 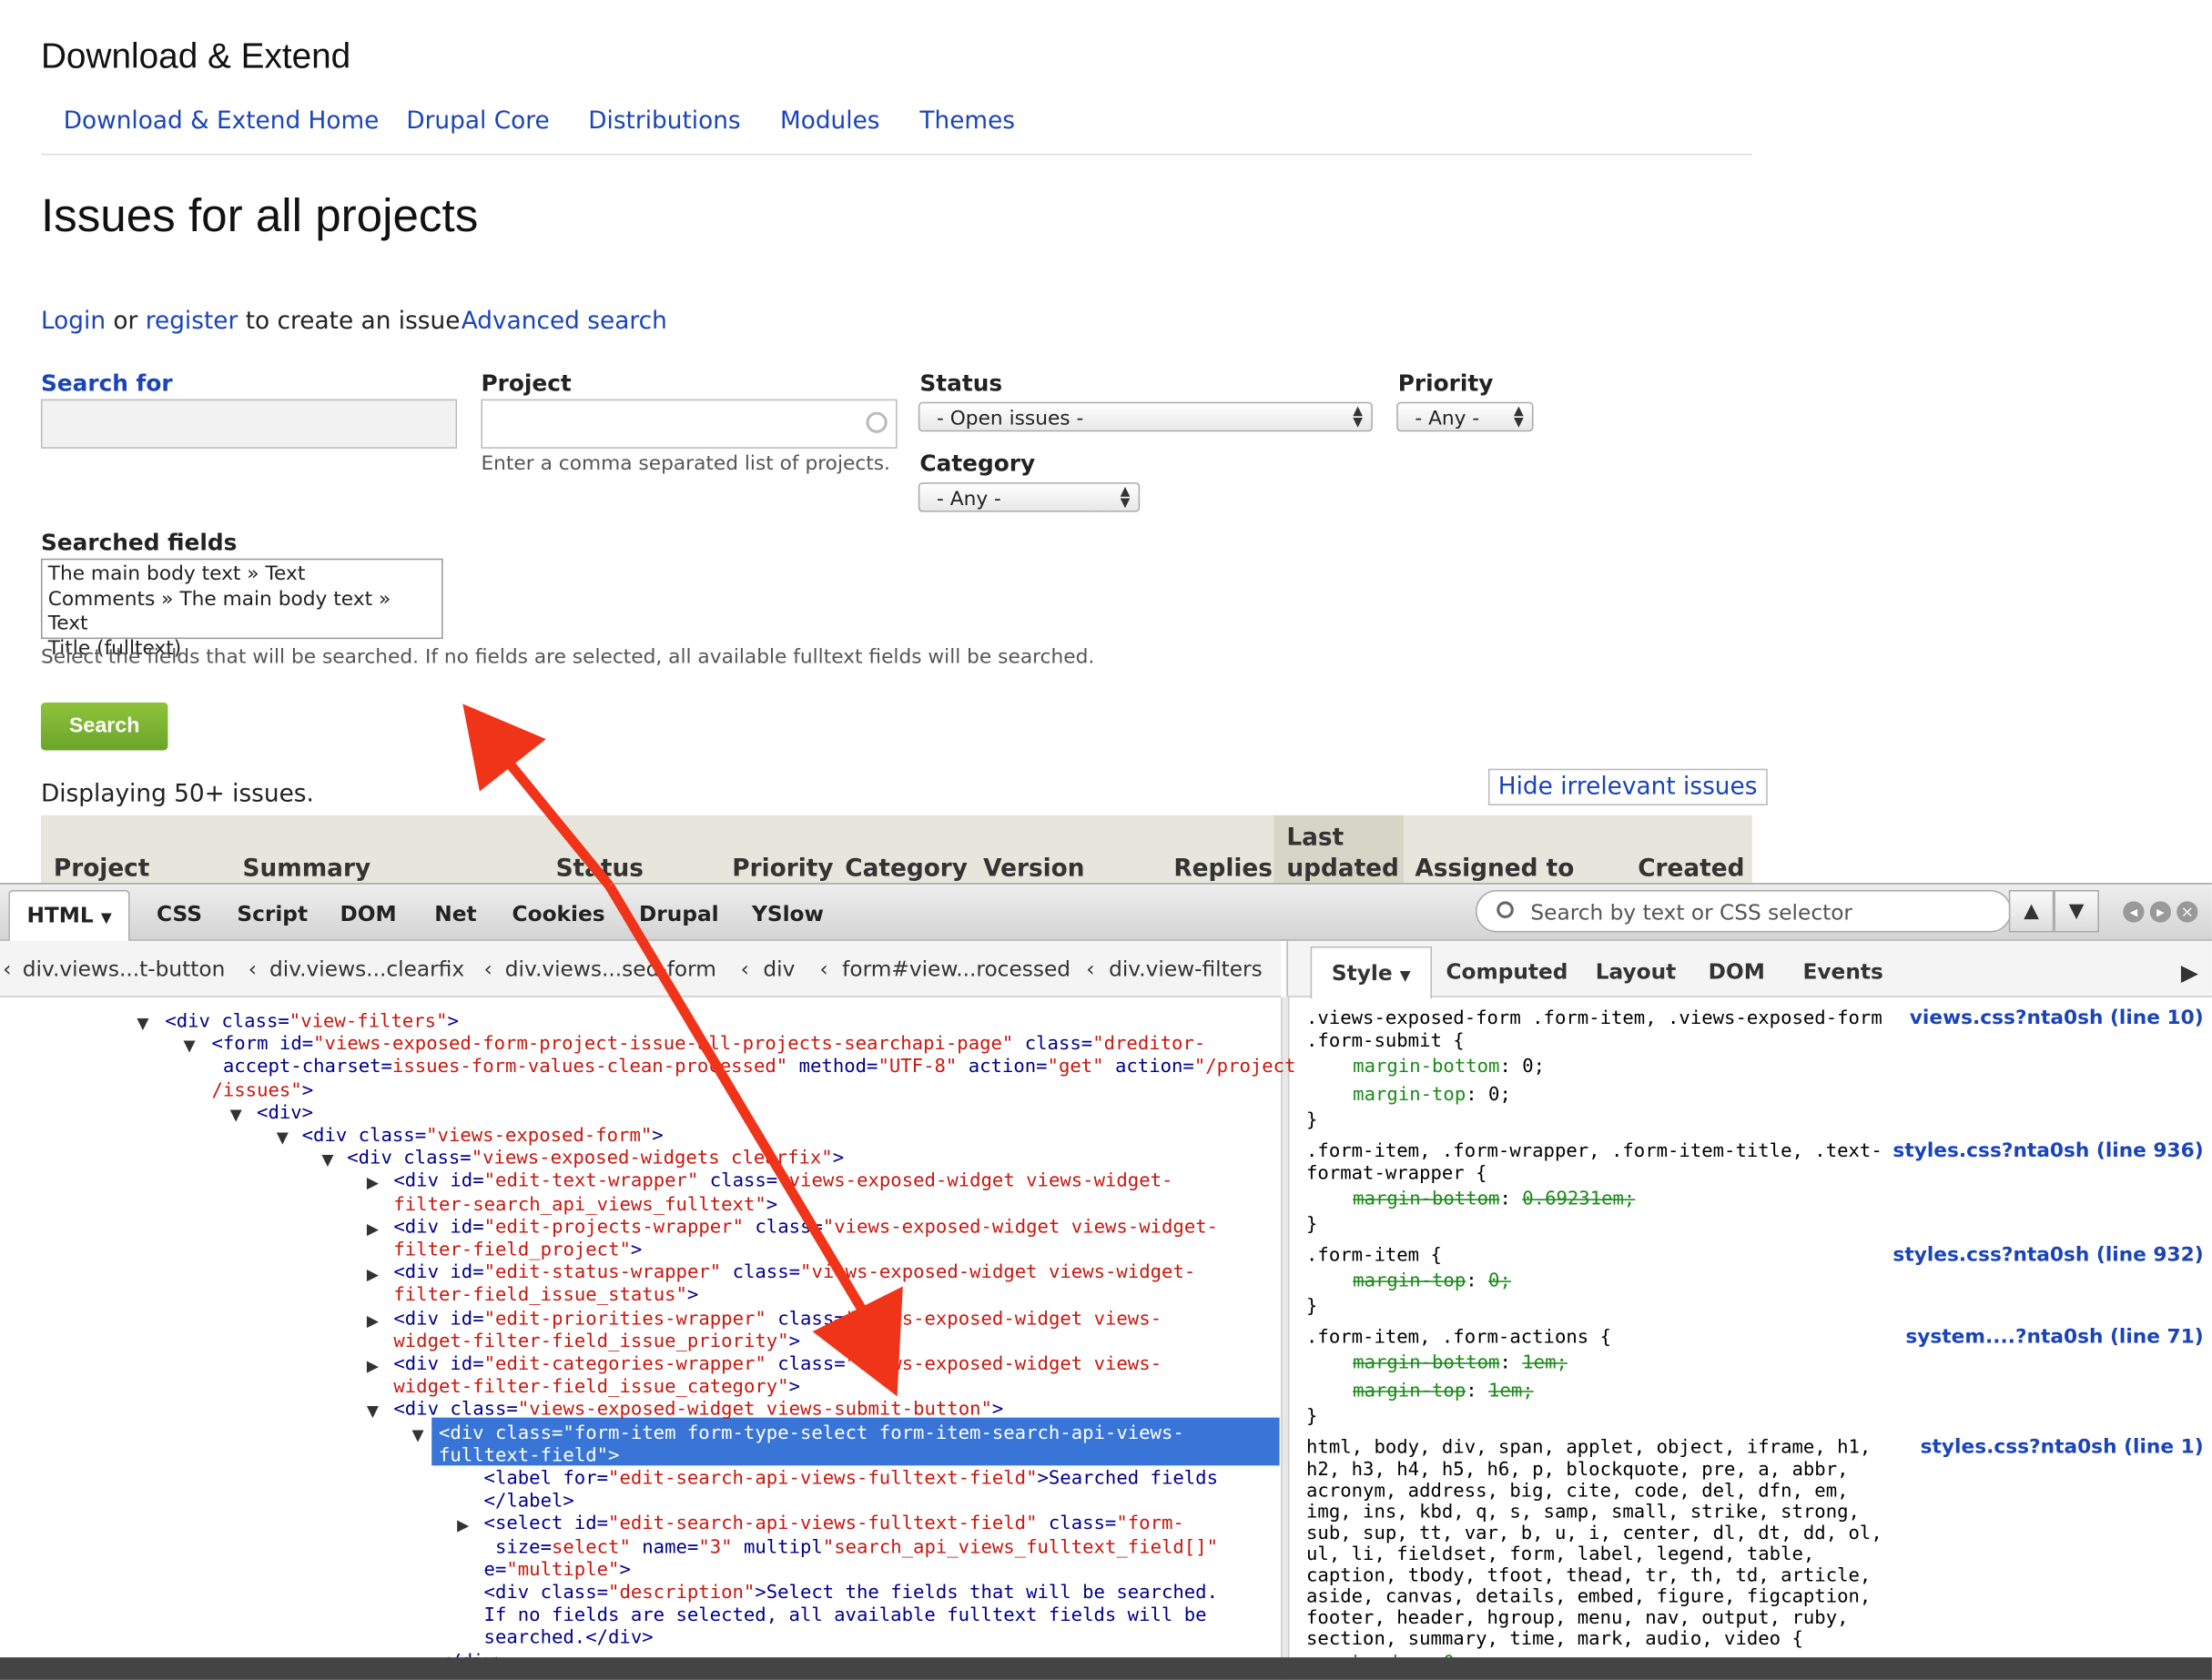 I want to click on arrow-up-head, so click(x=504, y=748).